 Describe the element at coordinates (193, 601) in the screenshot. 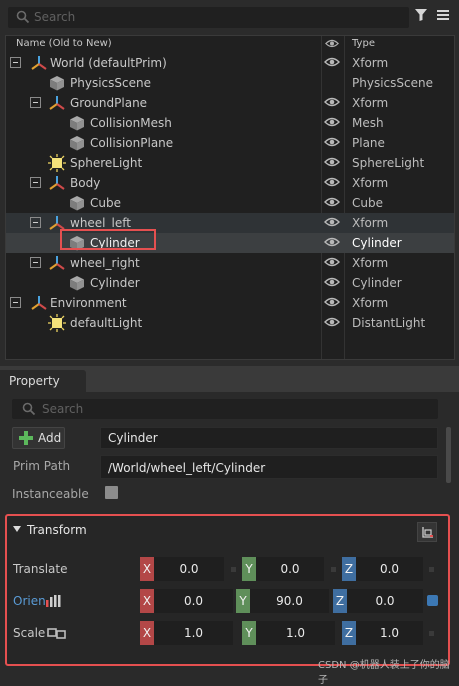

I see `orient-x-field: 0.0` at that location.